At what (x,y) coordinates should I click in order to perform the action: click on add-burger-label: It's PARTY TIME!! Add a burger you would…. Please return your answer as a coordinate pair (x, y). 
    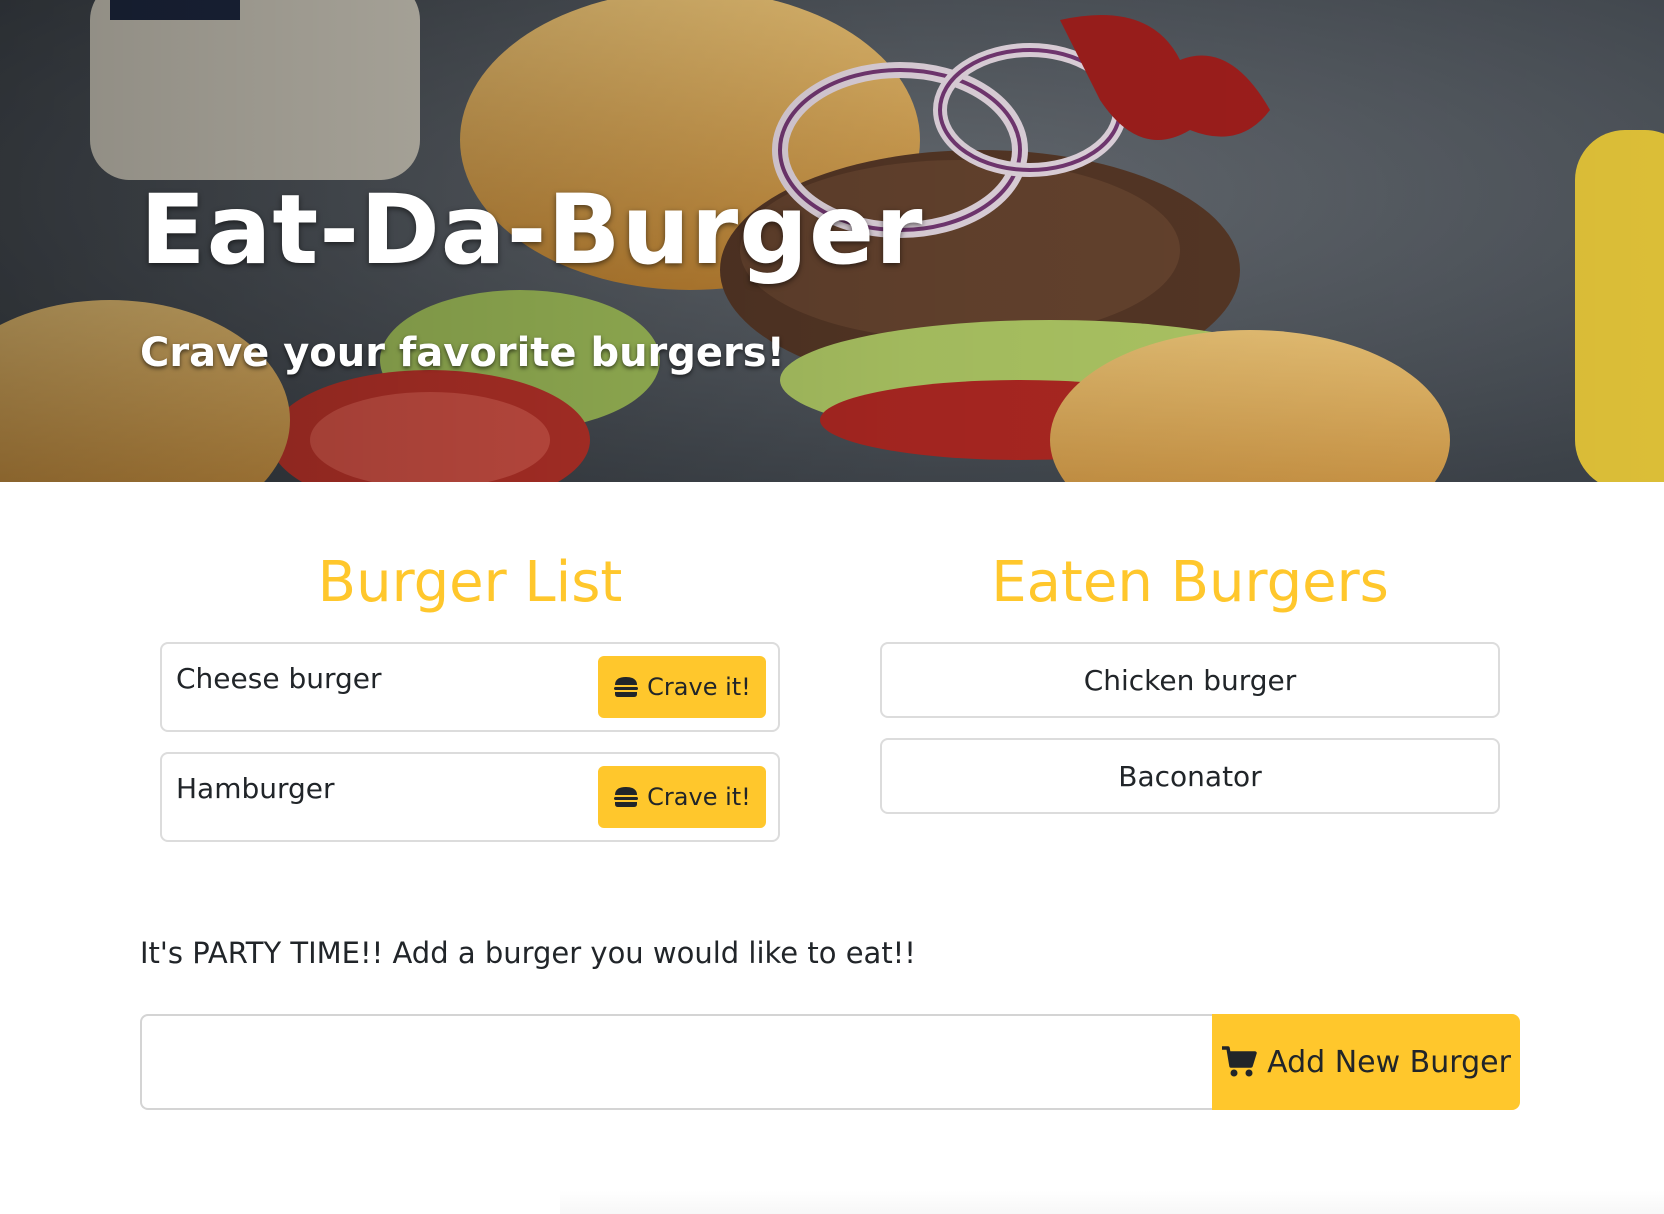
    Looking at the image, I should click on (528, 953).